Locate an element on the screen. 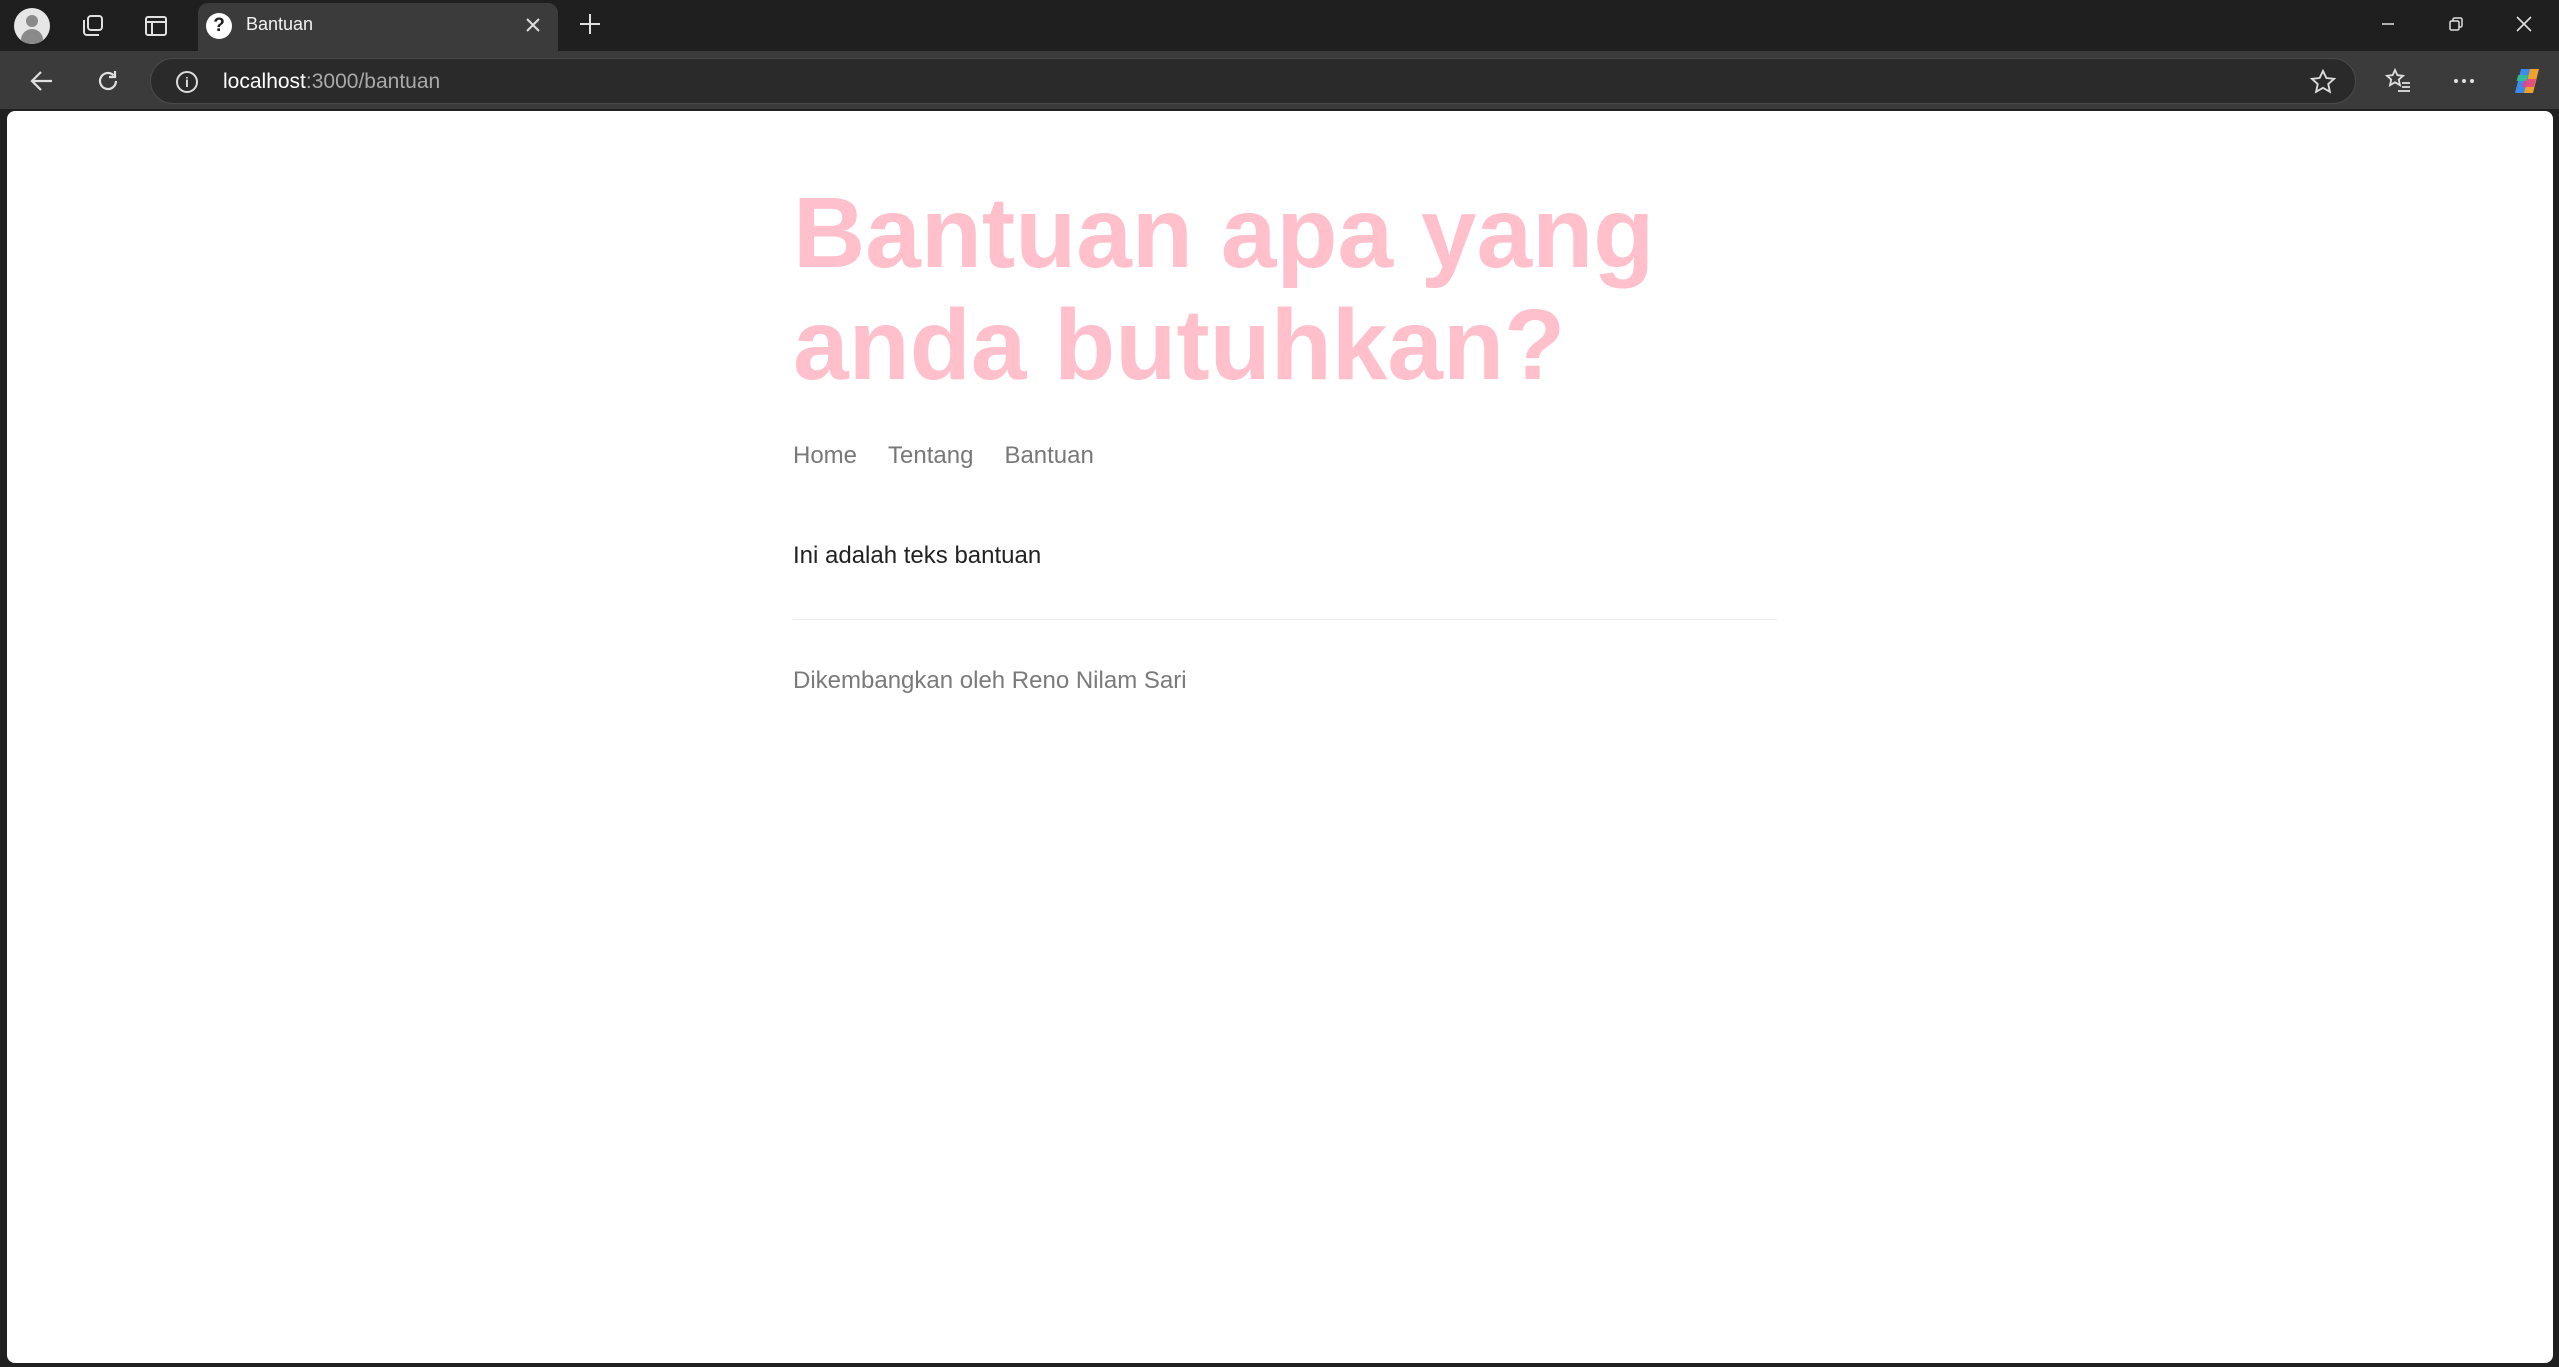  url-path: :3000/bantuan is located at coordinates (373, 81).